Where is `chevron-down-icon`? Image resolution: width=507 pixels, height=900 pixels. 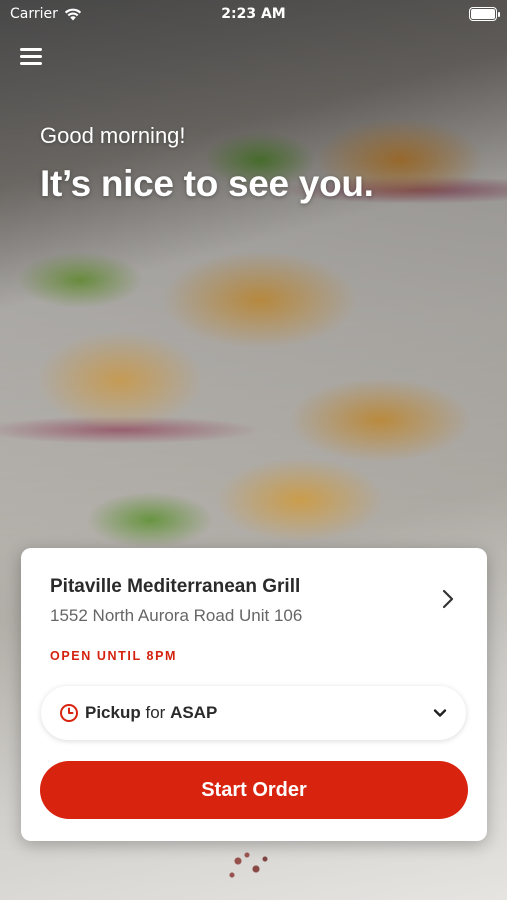
chevron-down-icon is located at coordinates (440, 713).